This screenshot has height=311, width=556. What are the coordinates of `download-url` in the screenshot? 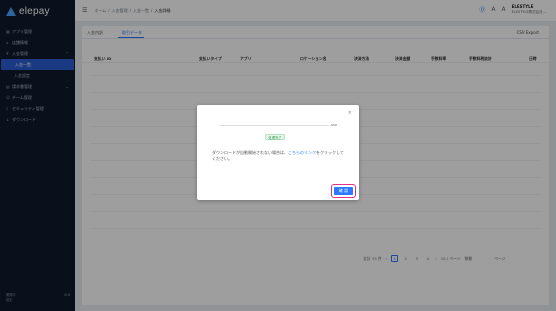 It's located at (274, 125).